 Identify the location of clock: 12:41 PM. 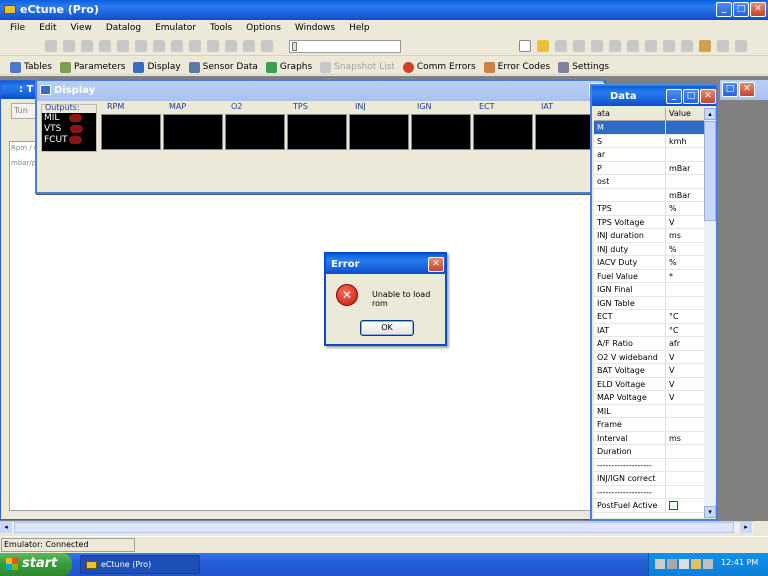
(739, 562).